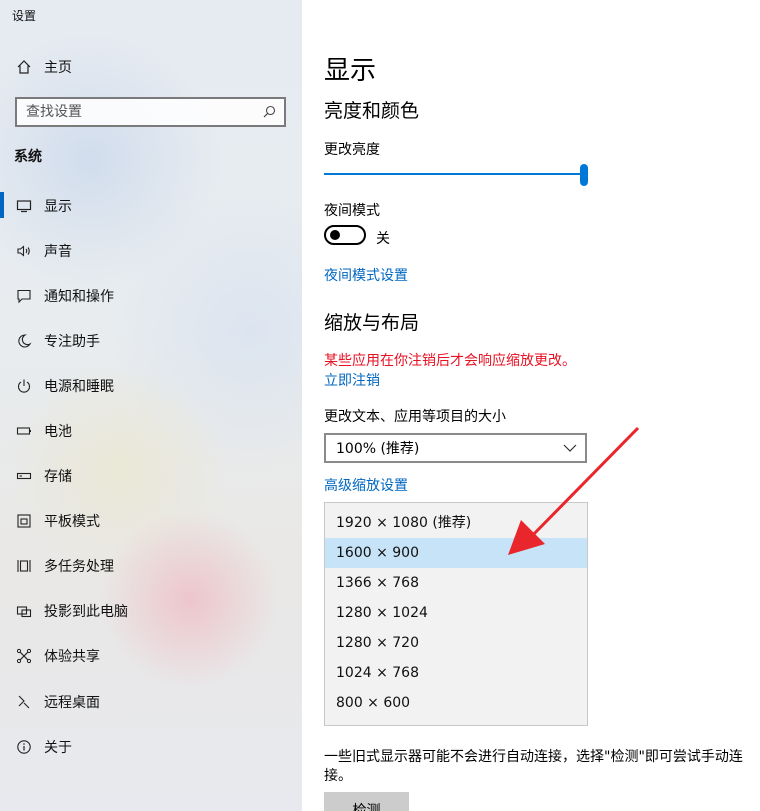 The height and width of the screenshot is (811, 760). Describe the element at coordinates (24, 702) in the screenshot. I see `remote-desktop-icon` at that location.